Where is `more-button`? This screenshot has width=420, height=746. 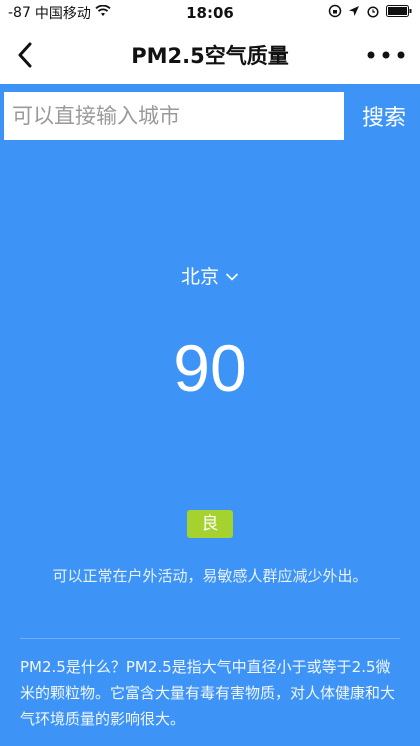
more-button is located at coordinates (386, 55).